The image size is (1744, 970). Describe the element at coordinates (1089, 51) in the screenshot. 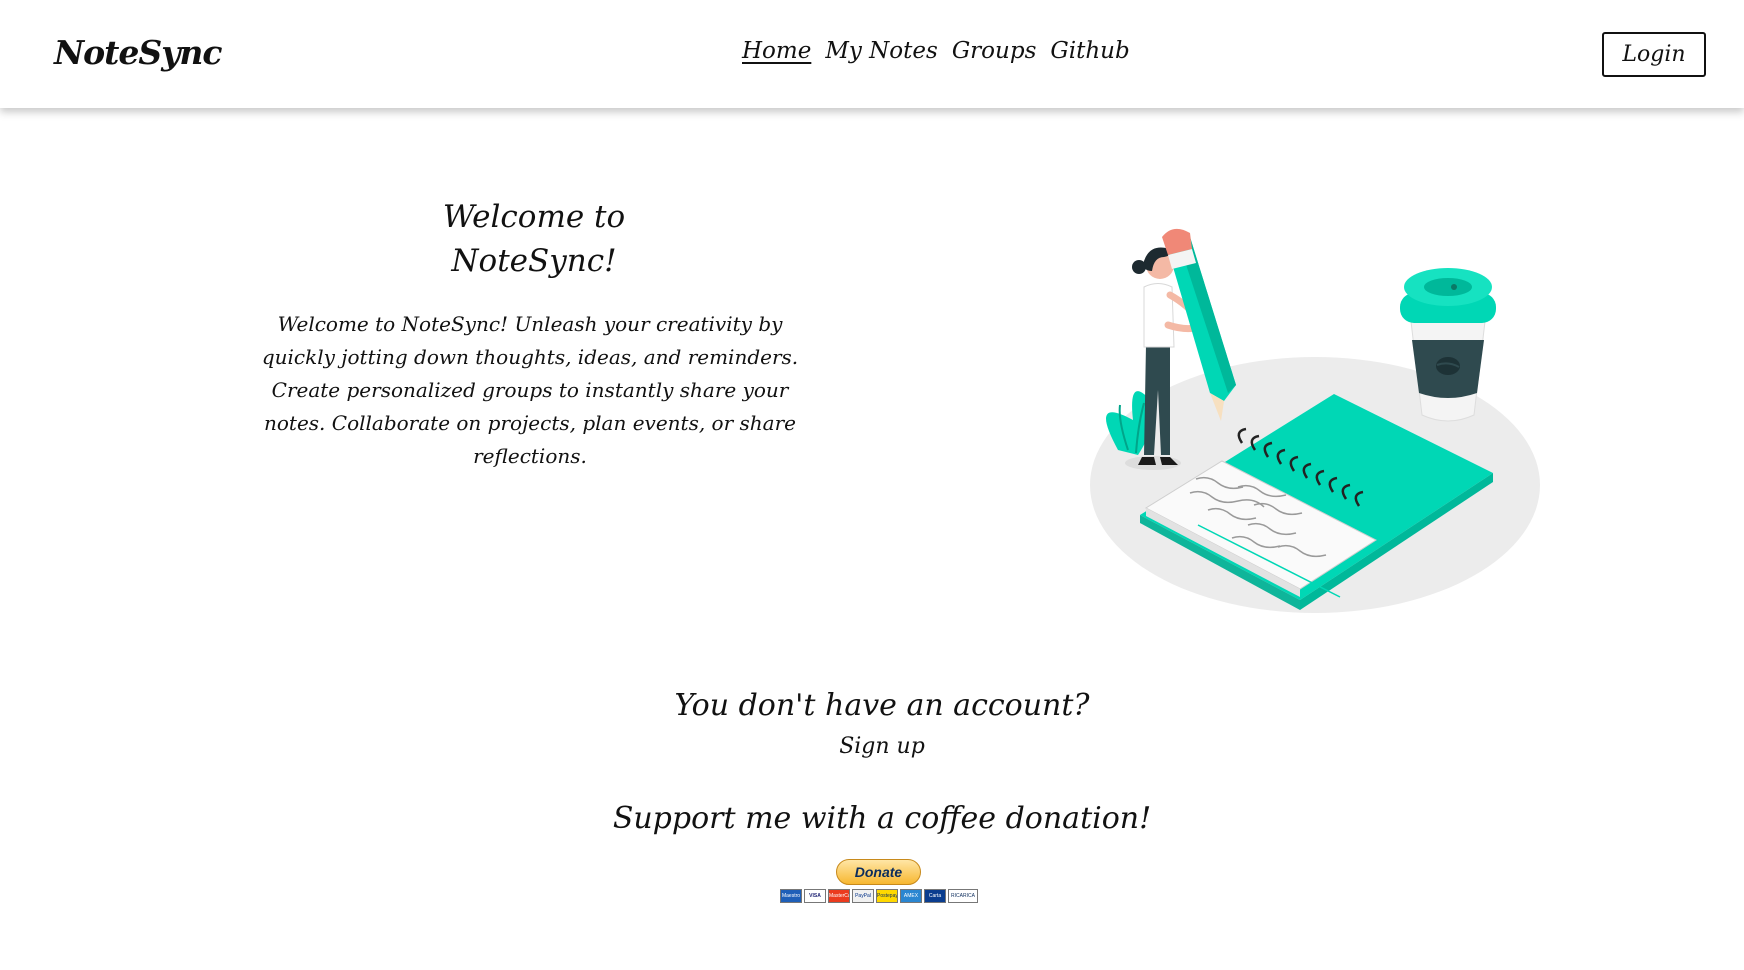

I see `nav-github: Github` at that location.